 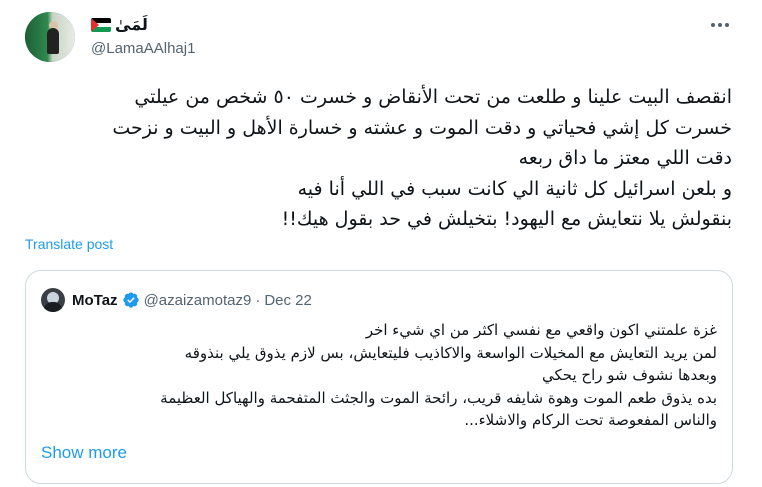 What do you see at coordinates (53, 300) in the screenshot?
I see `quoted-author-avatar` at bounding box center [53, 300].